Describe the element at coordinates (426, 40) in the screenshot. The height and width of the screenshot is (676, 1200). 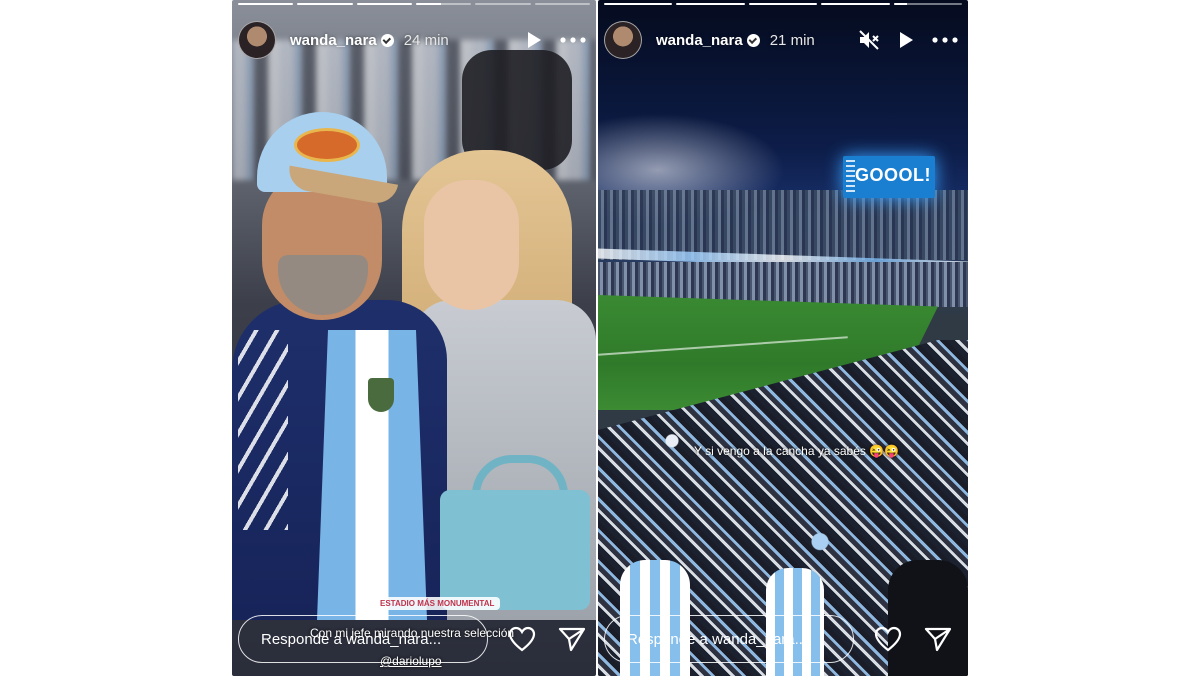
I see `story-time: 24 min` at that location.